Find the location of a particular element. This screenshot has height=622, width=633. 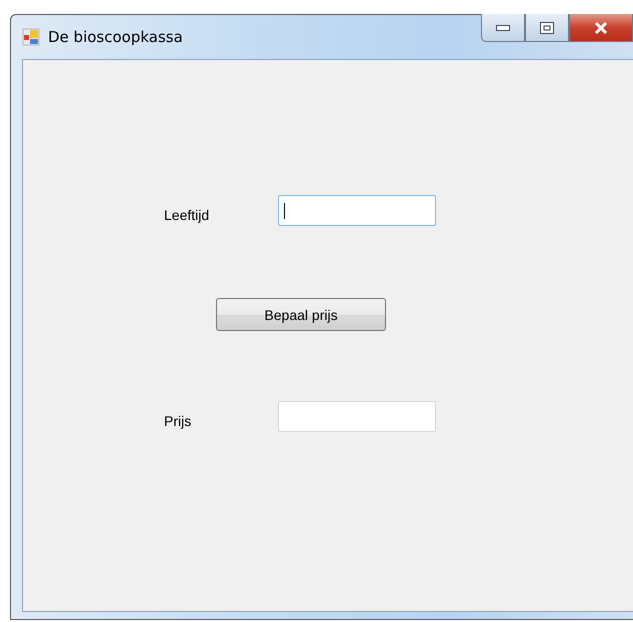

minimize-button is located at coordinates (503, 28).